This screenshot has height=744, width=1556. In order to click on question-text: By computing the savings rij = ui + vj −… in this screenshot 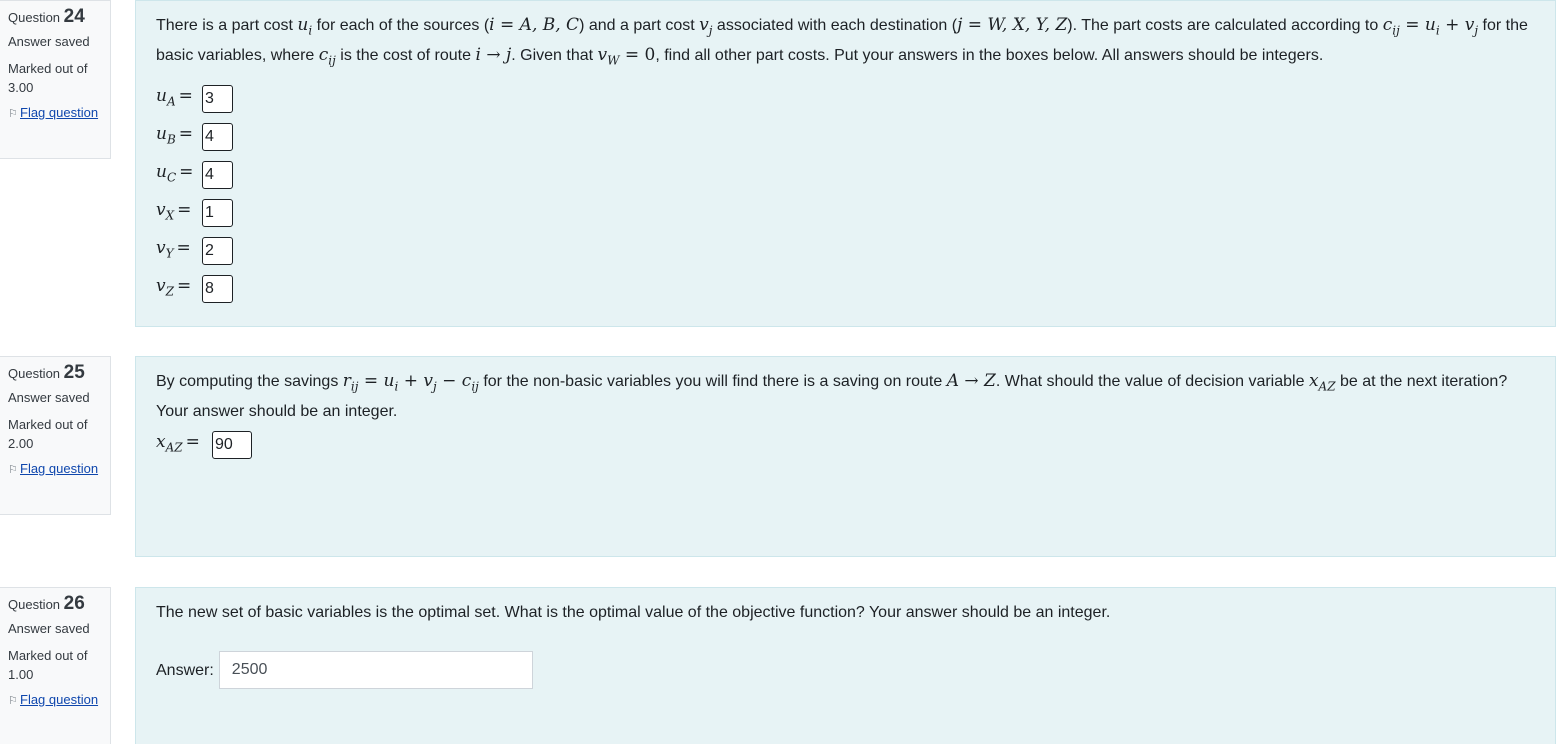, I will do `click(845, 396)`.